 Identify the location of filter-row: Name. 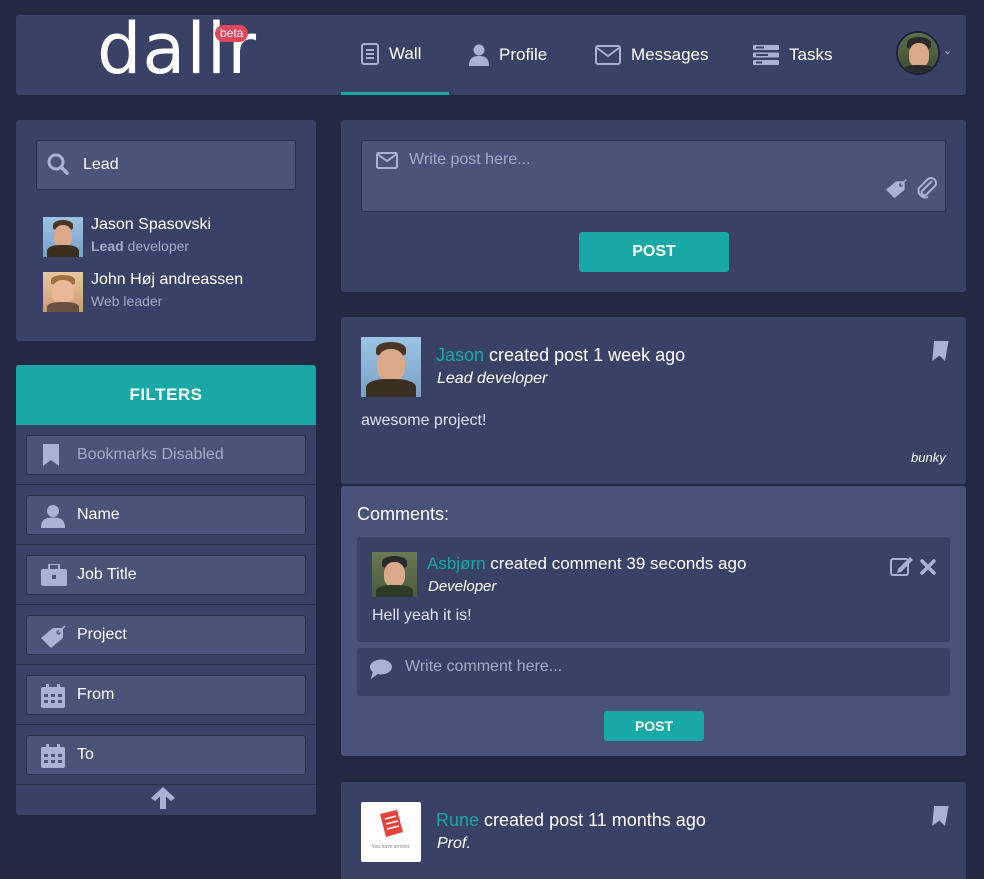
(166, 515).